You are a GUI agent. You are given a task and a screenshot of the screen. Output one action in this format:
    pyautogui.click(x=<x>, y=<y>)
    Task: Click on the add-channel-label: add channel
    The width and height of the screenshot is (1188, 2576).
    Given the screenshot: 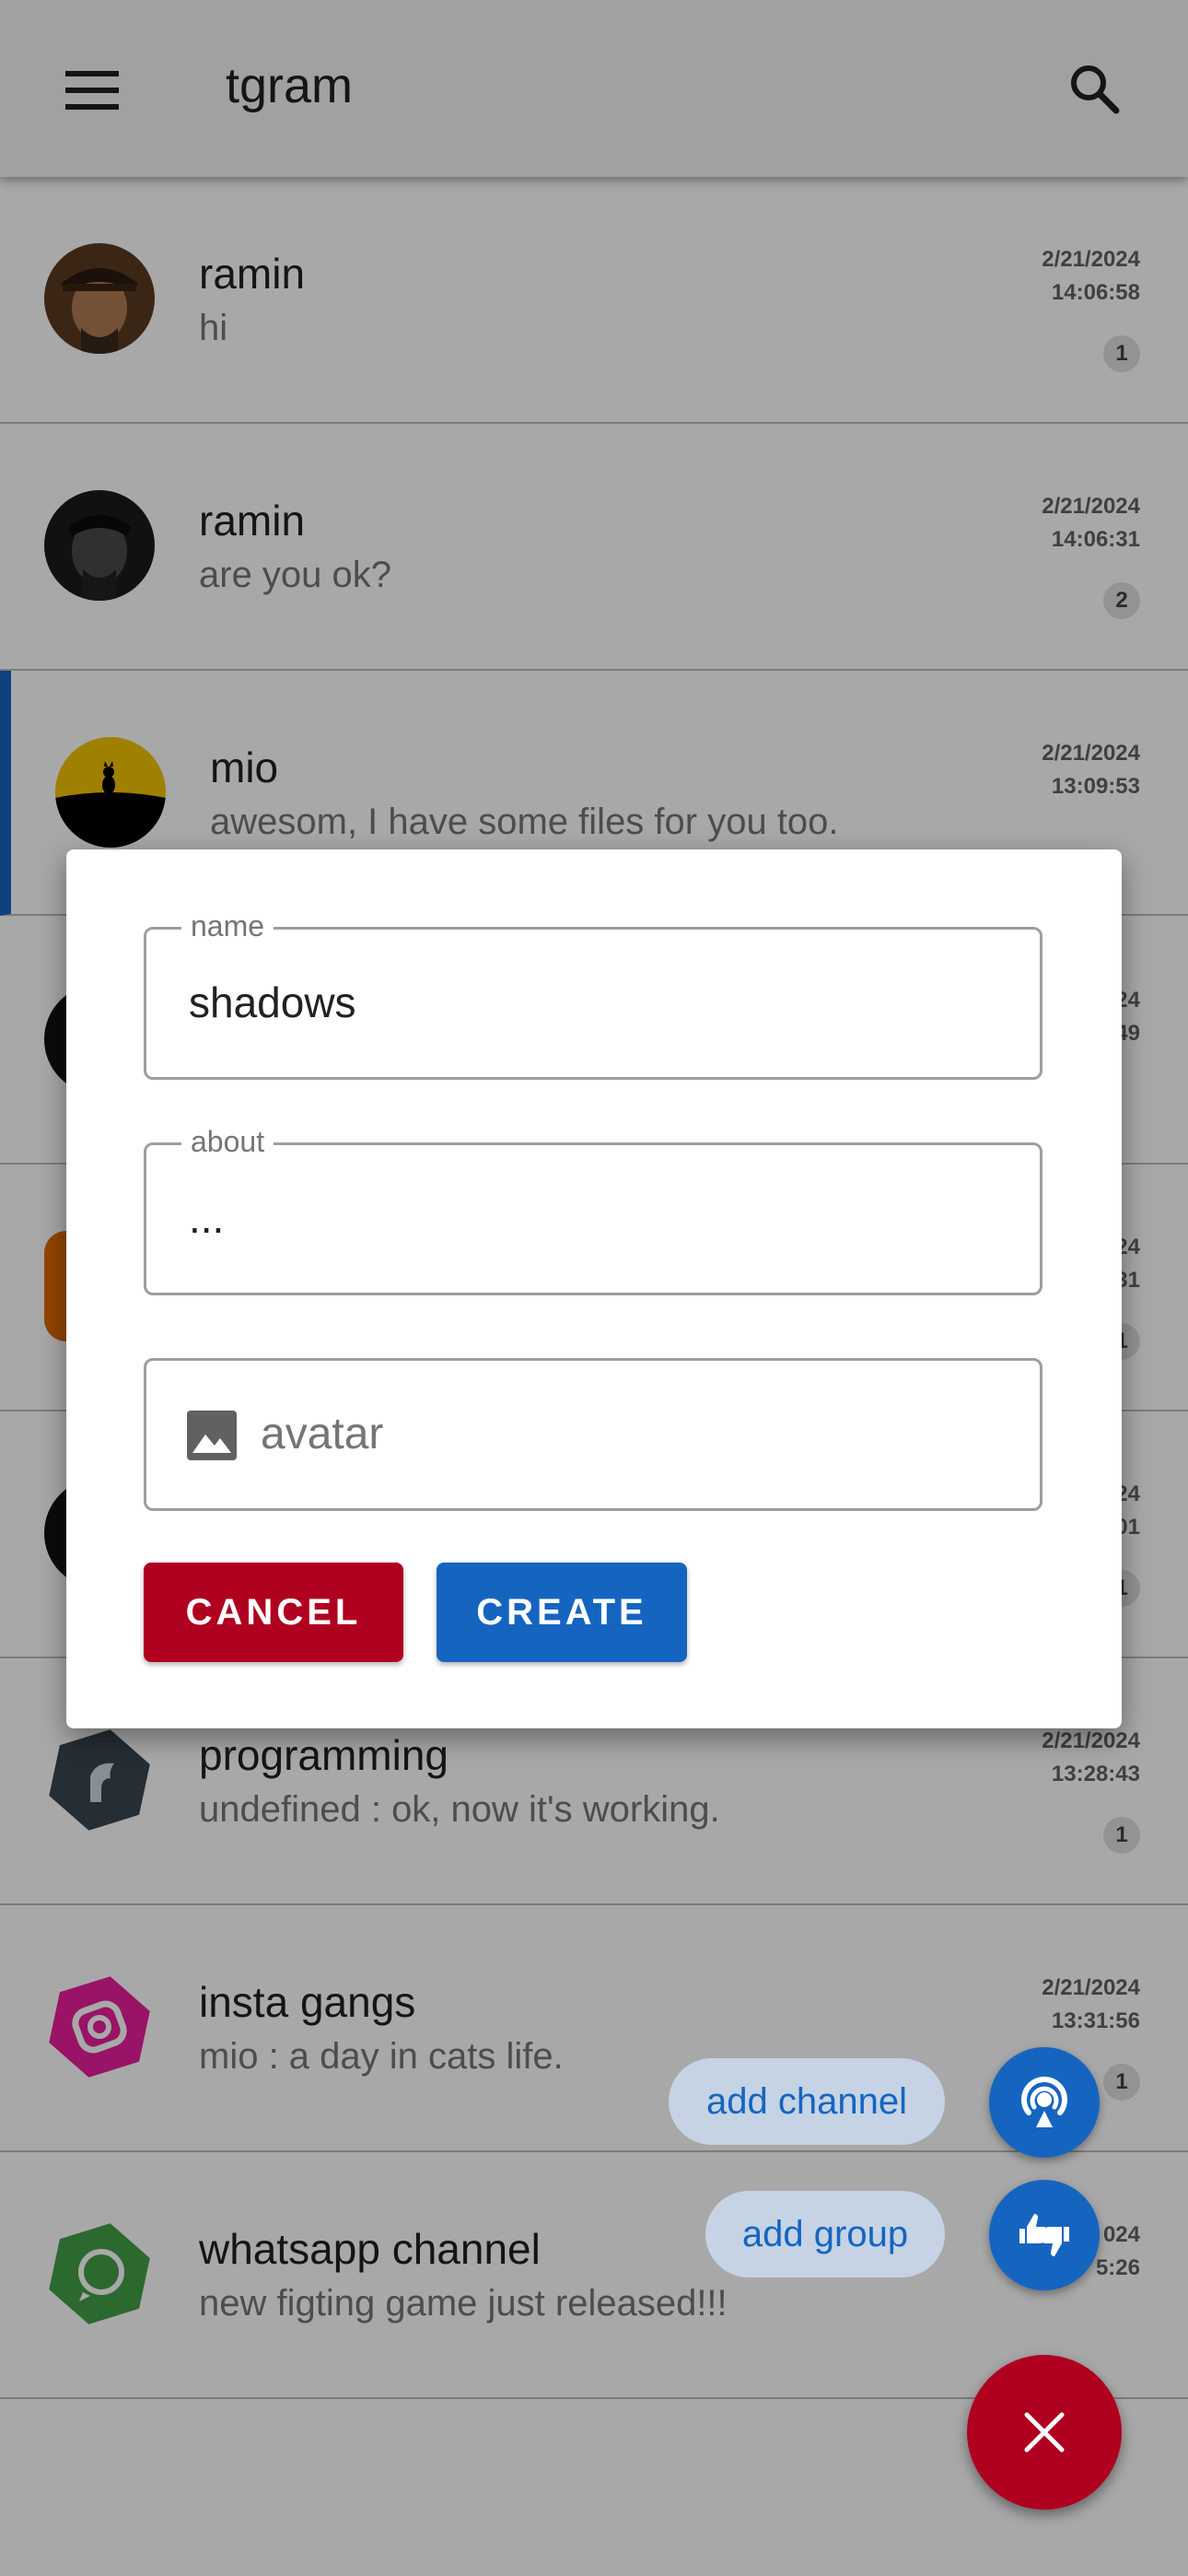 What is the action you would take?
    pyautogui.click(x=807, y=2101)
    